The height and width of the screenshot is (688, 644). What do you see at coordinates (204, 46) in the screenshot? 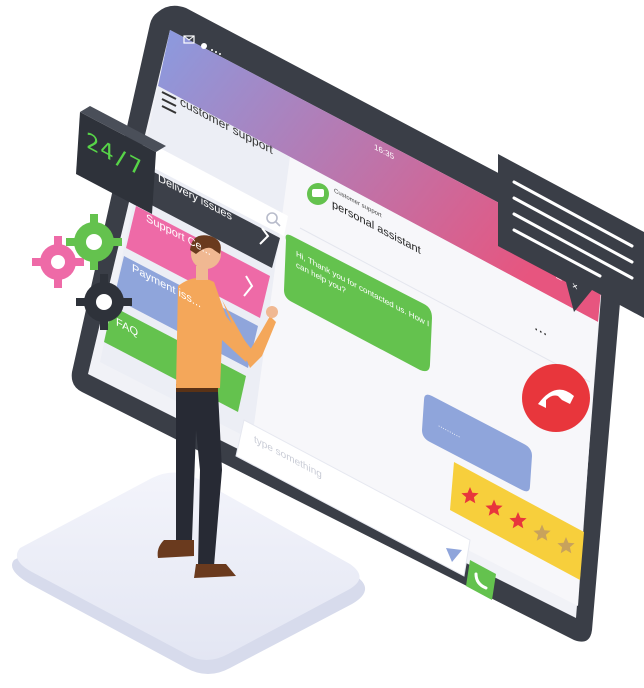
I see `status-dot` at bounding box center [204, 46].